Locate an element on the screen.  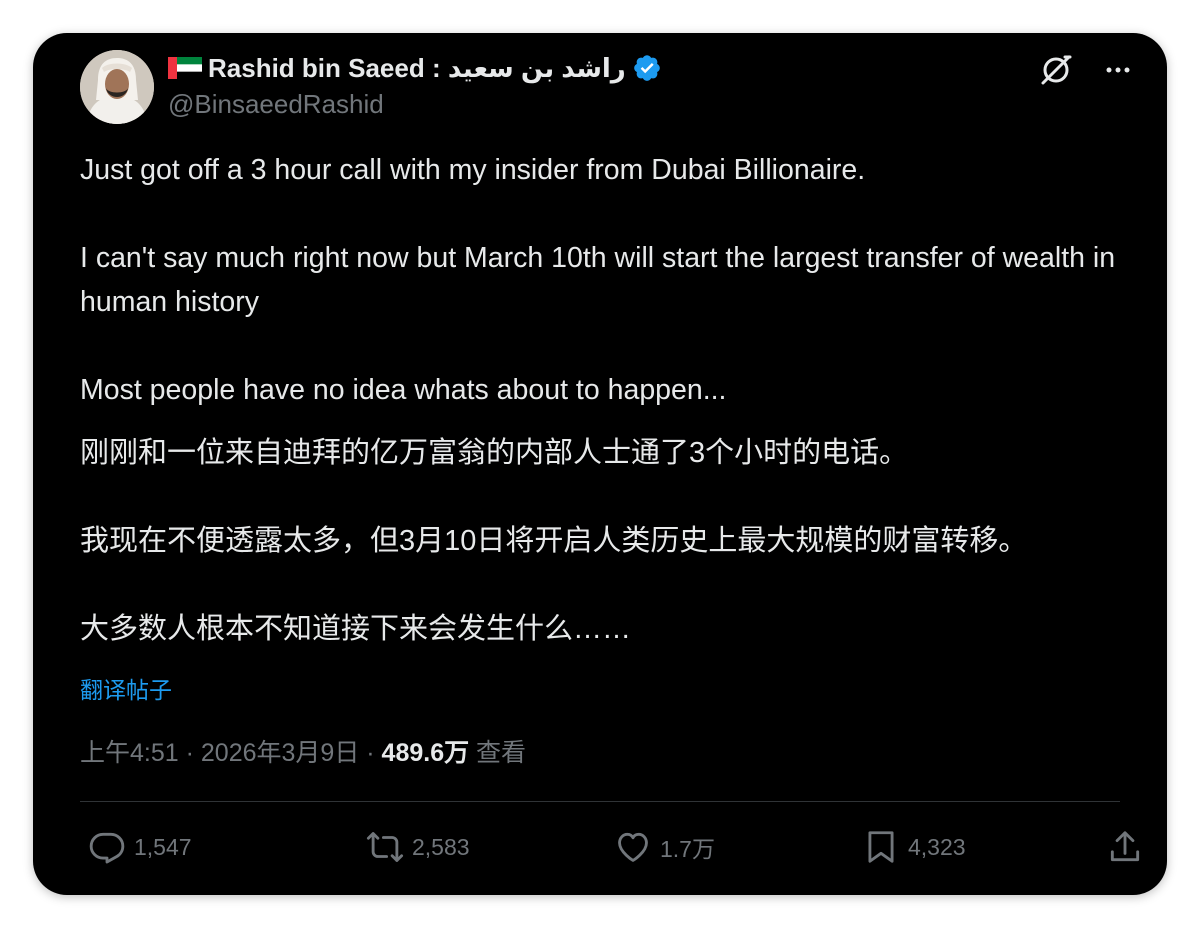
bookmark-button: 4,323 is located at coordinates (914, 847).